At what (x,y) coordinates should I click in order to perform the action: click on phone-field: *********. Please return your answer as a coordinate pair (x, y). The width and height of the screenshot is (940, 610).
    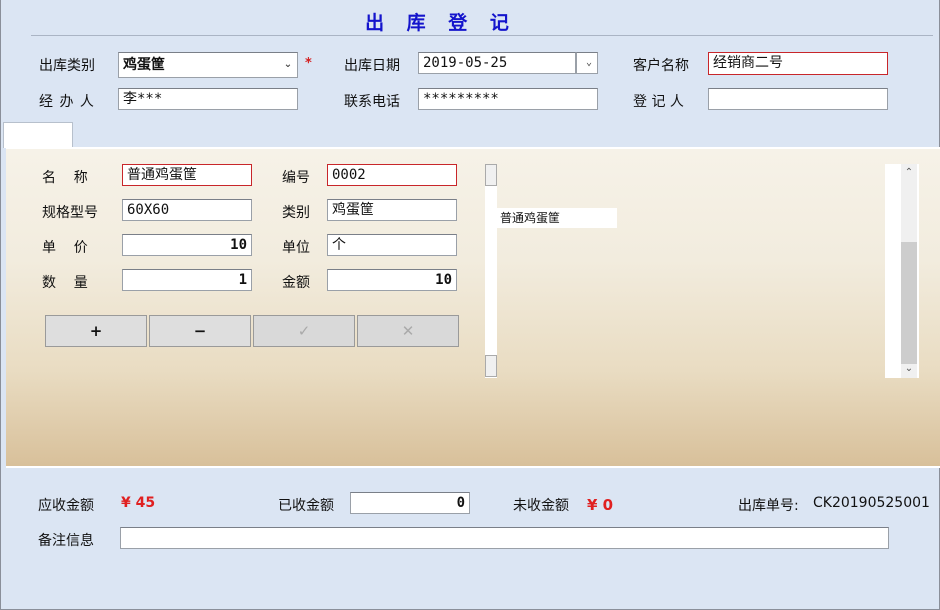
    Looking at the image, I should click on (508, 99).